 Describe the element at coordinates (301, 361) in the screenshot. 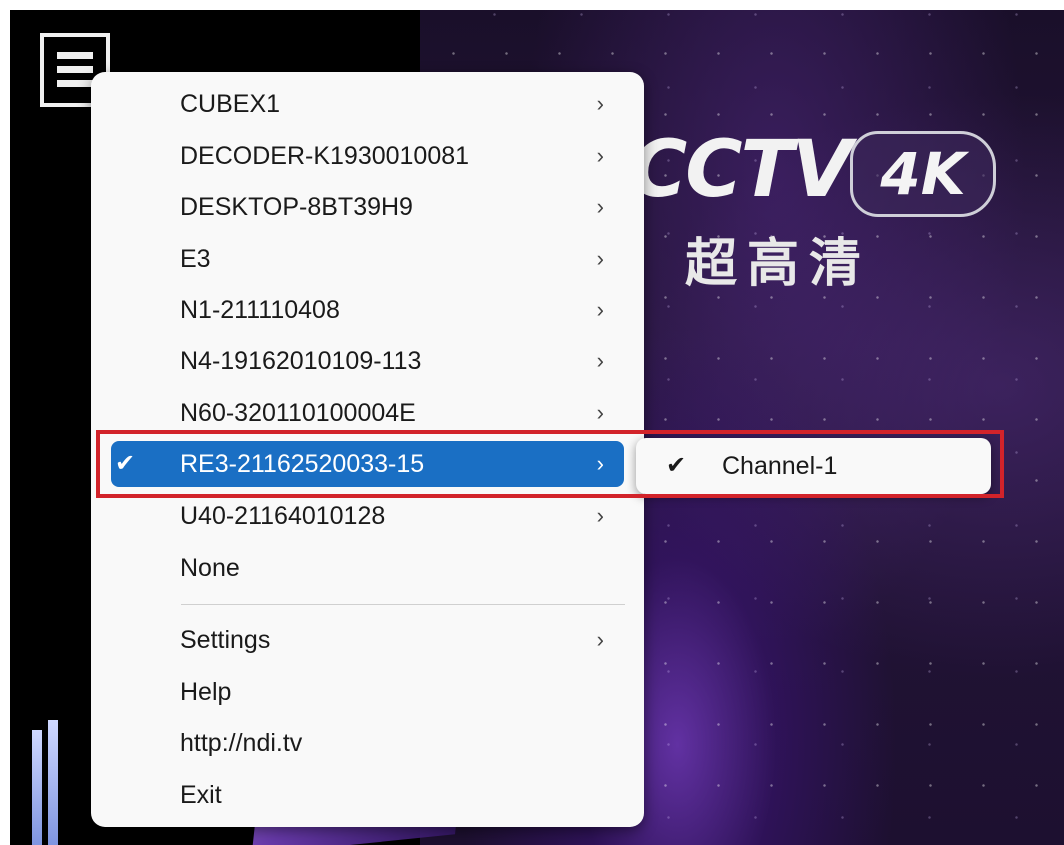

I see `menu-item-label: N4-19162010109-113` at that location.